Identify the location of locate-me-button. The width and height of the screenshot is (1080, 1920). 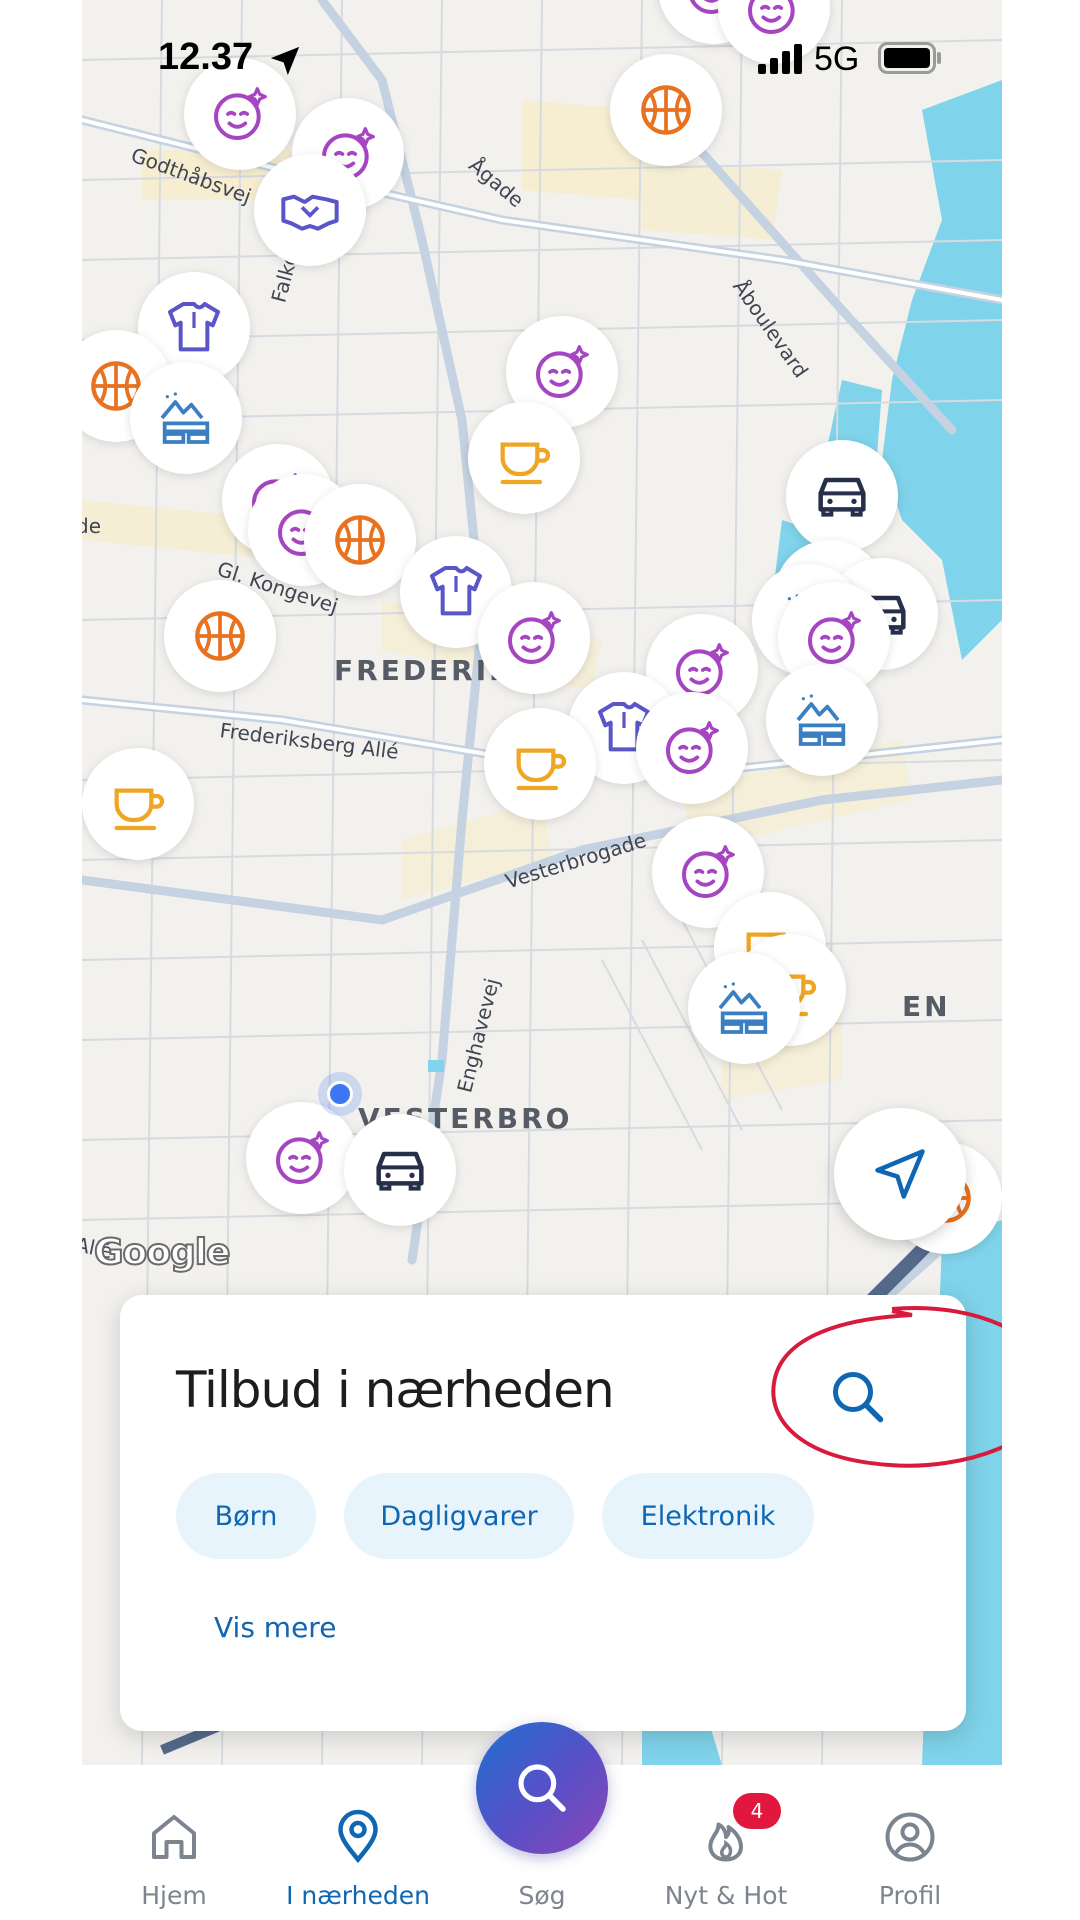
(900, 1174).